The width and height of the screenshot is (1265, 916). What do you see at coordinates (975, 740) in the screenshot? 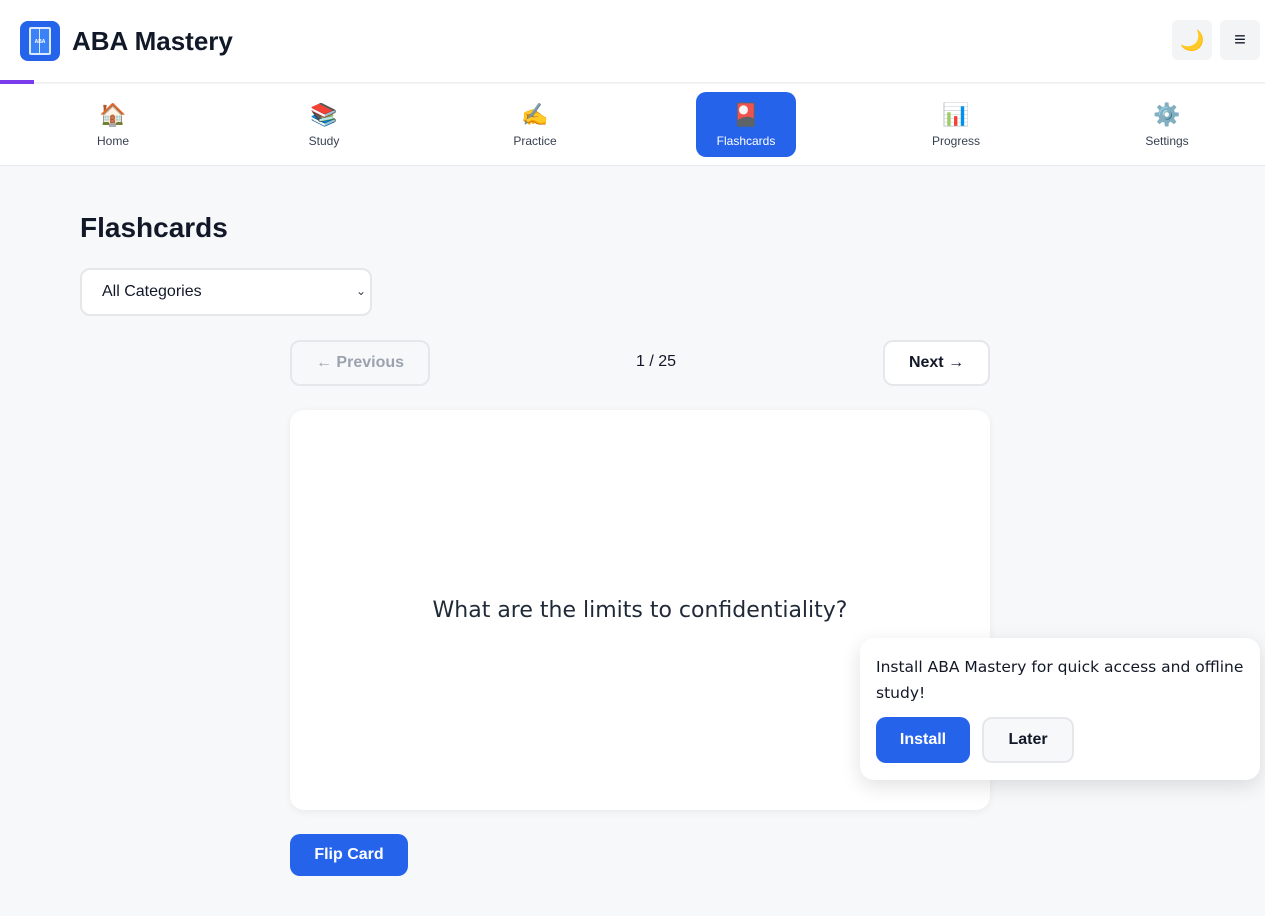
I see `install-actions: Install Later` at bounding box center [975, 740].